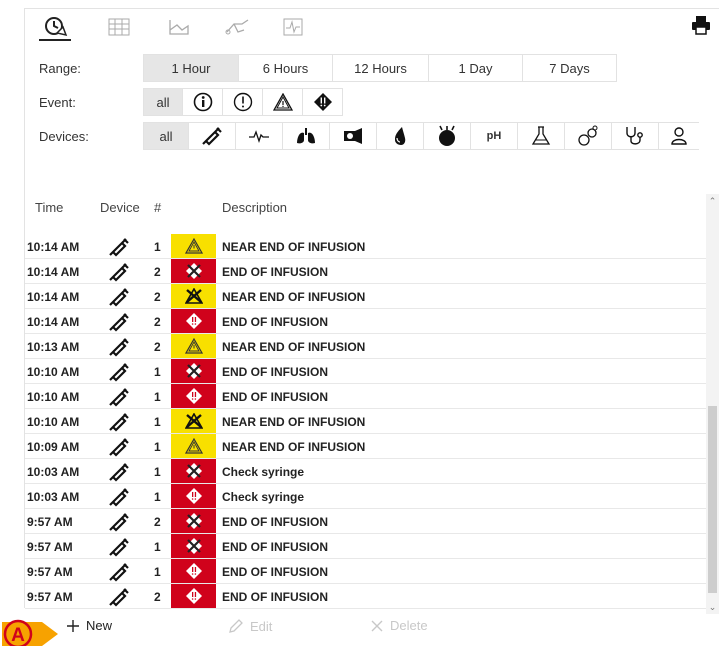 The width and height of the screenshot is (719, 646). I want to click on range-option-1-day: 1 Day, so click(476, 68).